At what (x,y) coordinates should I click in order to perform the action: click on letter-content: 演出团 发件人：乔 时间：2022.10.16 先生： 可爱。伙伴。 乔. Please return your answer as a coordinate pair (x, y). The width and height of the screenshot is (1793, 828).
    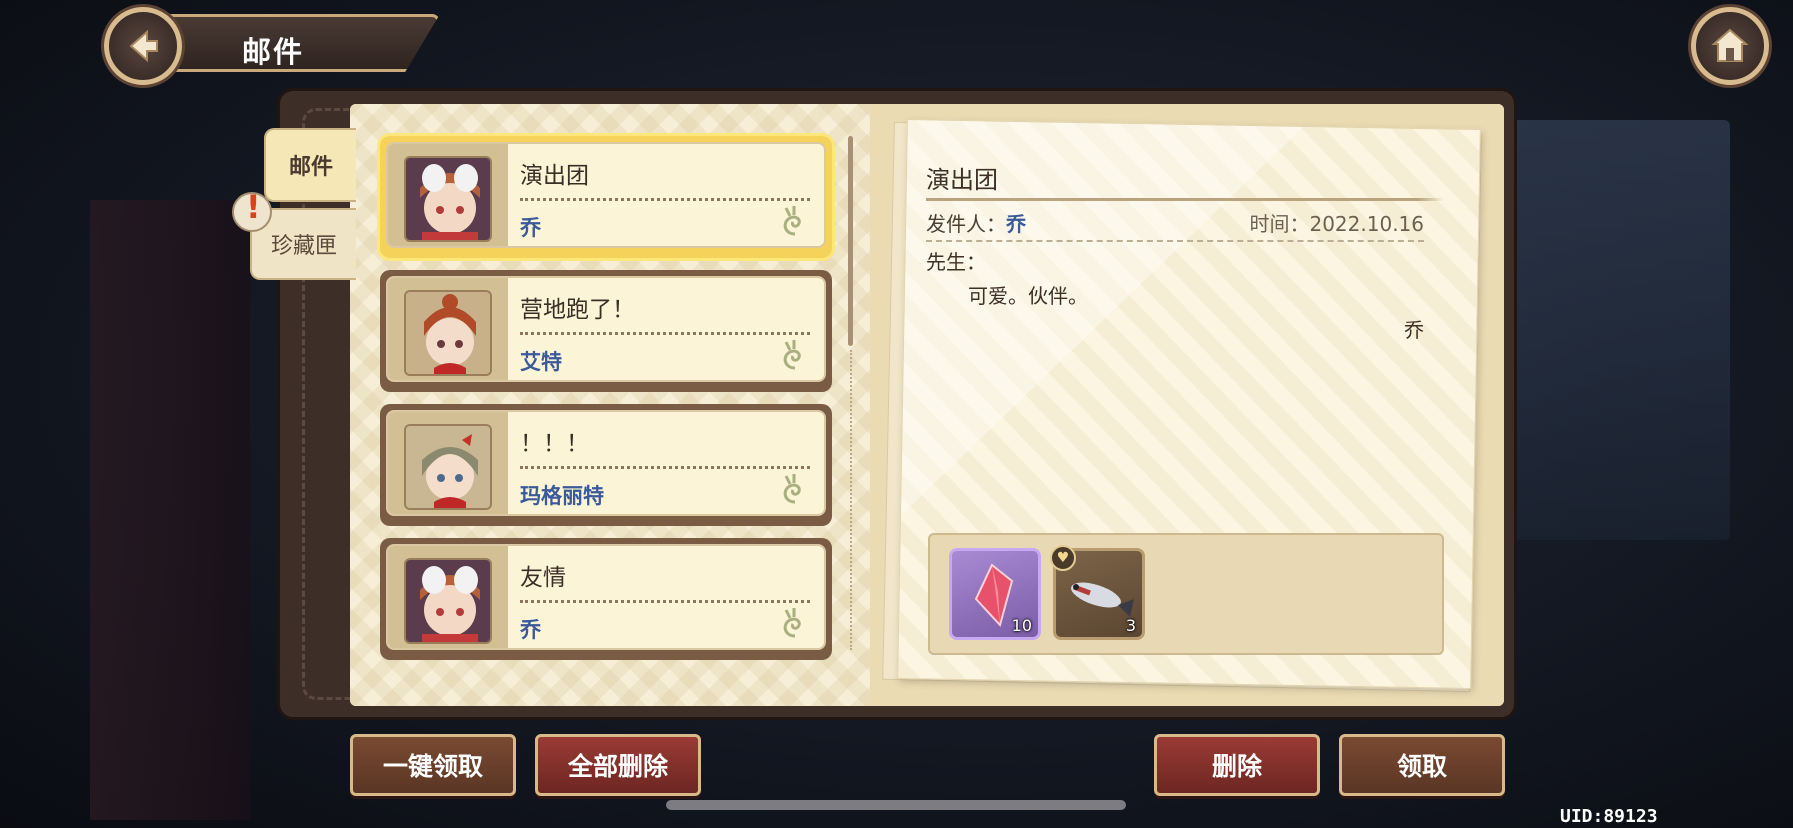
    Looking at the image, I should click on (1186, 251).